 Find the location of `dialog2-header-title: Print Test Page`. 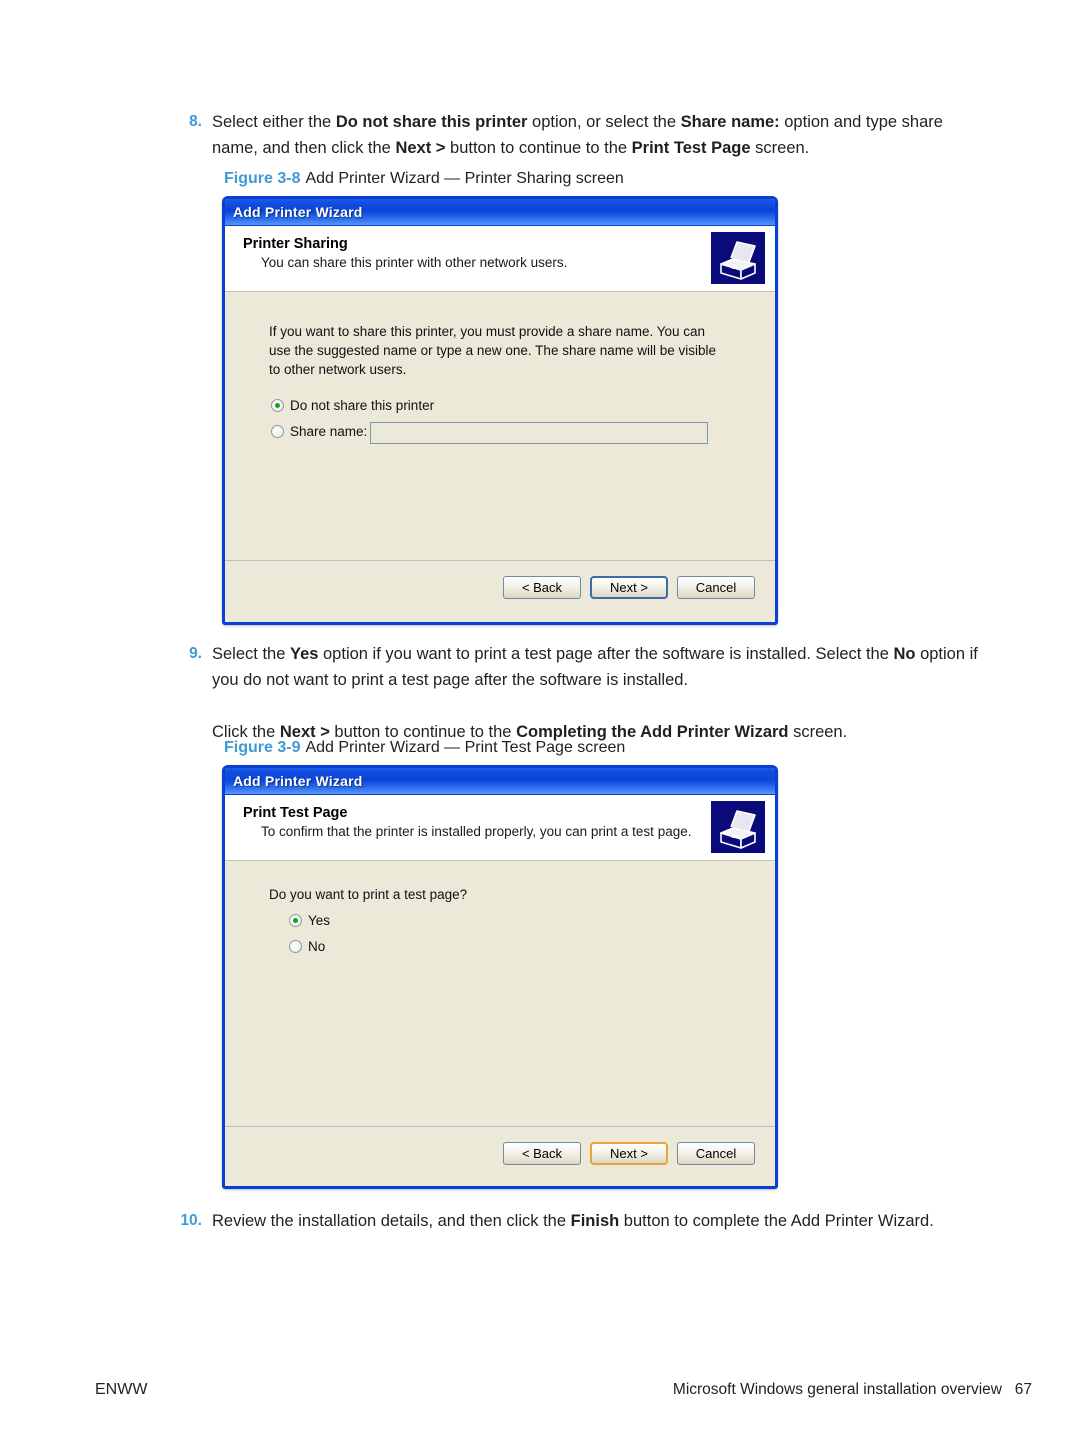

dialog2-header-title: Print Test Page is located at coordinates (295, 813).